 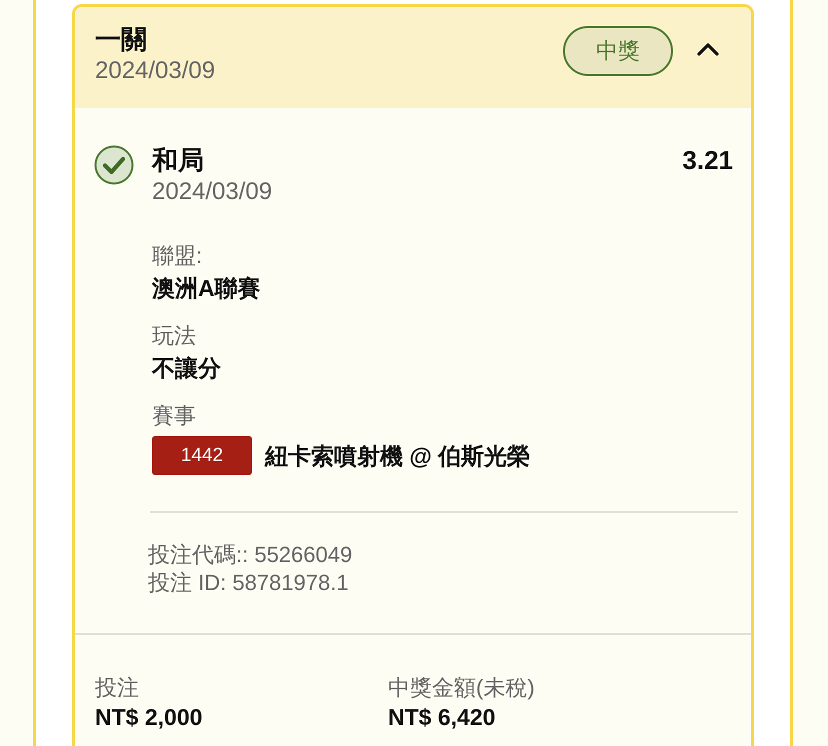 What do you see at coordinates (213, 192) in the screenshot?
I see `selection-date: 2024/03/09` at bounding box center [213, 192].